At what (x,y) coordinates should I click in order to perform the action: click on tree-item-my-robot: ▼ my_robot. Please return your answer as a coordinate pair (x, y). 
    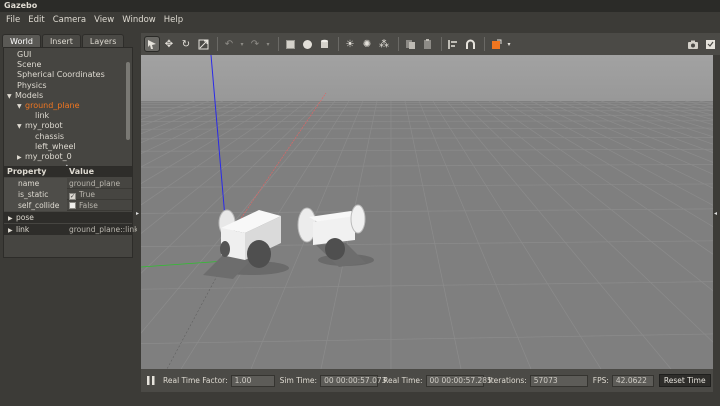
    Looking at the image, I should click on (40, 126).